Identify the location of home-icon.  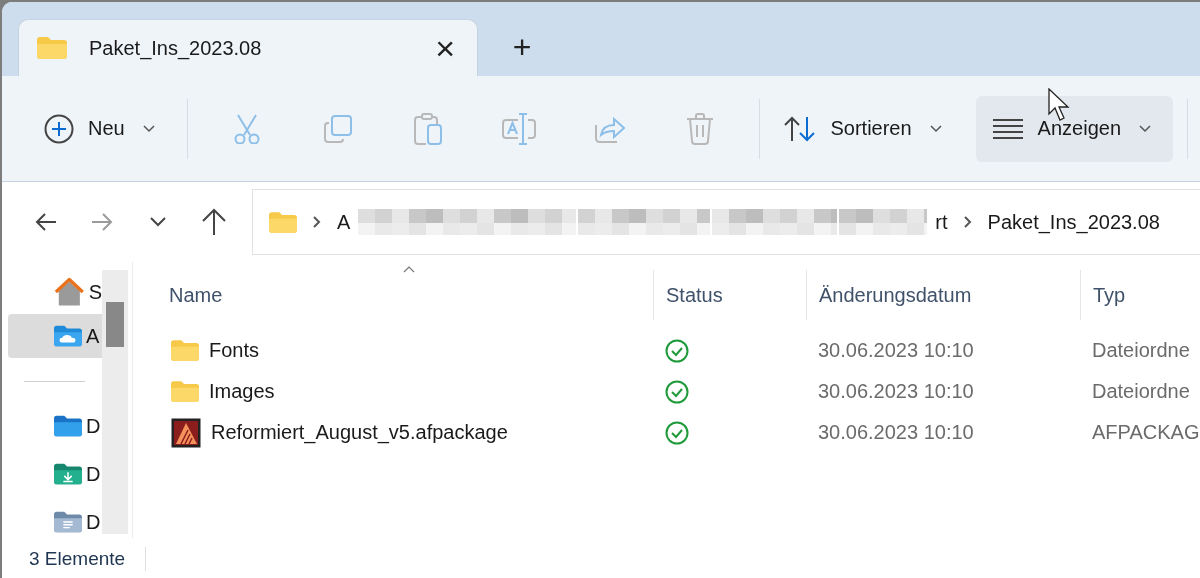
(69, 292).